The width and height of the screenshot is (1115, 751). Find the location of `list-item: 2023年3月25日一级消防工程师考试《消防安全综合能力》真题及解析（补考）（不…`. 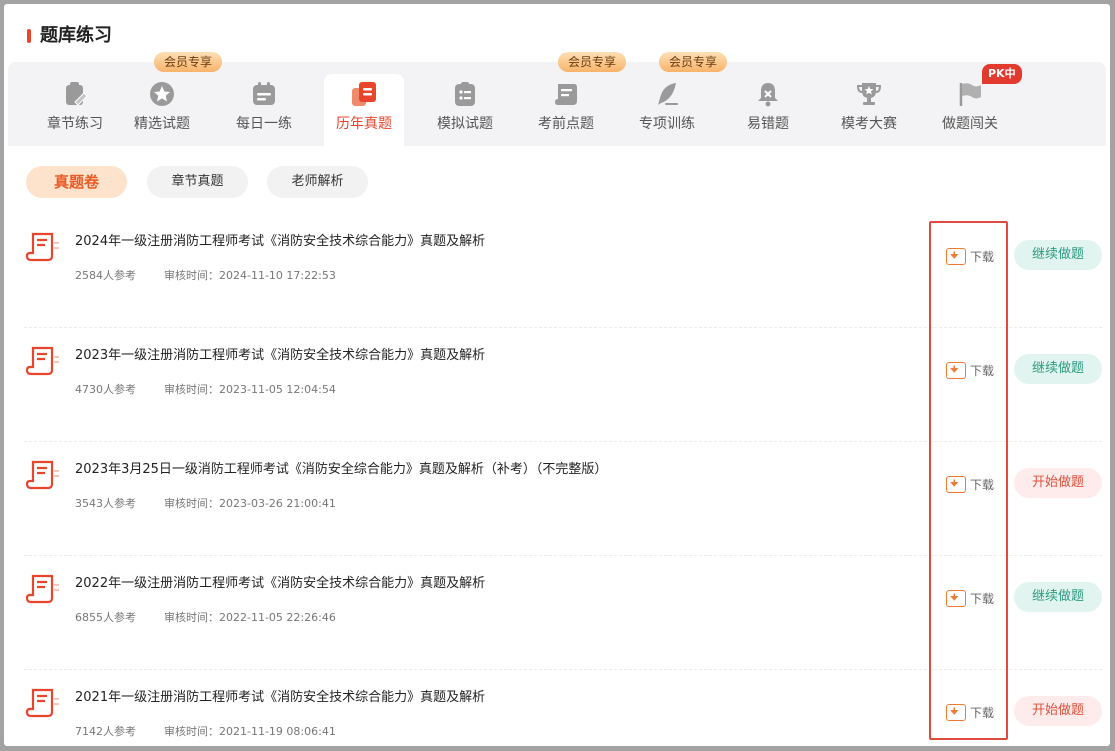

list-item: 2023年3月25日一级消防工程师考试《消防安全综合能力》真题及解析（补考）（不… is located at coordinates (563, 499).